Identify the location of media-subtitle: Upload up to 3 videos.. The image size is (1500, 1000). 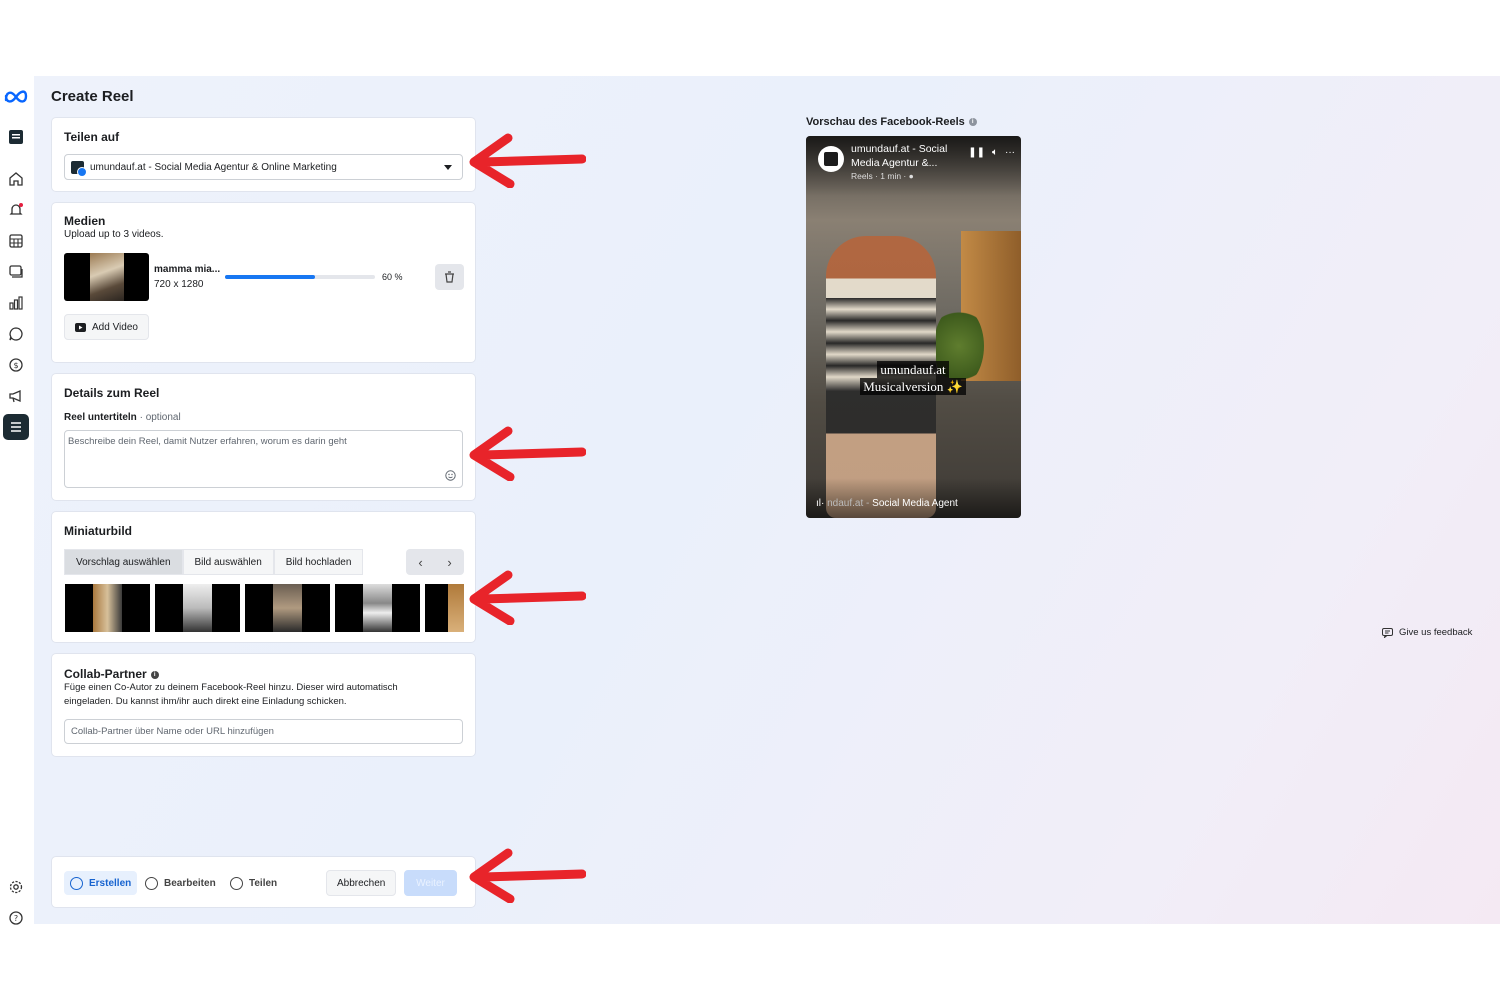
(114, 234).